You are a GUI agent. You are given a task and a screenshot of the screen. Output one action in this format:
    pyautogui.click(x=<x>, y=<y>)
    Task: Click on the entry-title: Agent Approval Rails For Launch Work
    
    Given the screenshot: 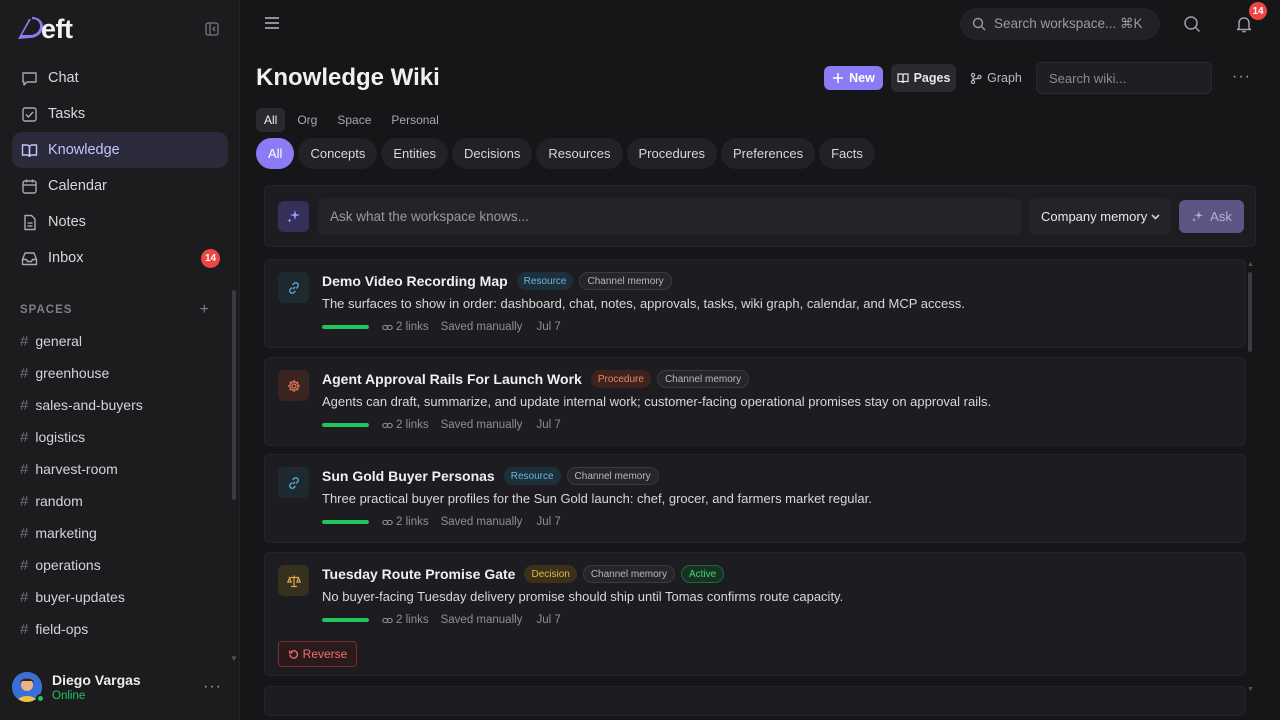 What is the action you would take?
    pyautogui.click(x=452, y=379)
    